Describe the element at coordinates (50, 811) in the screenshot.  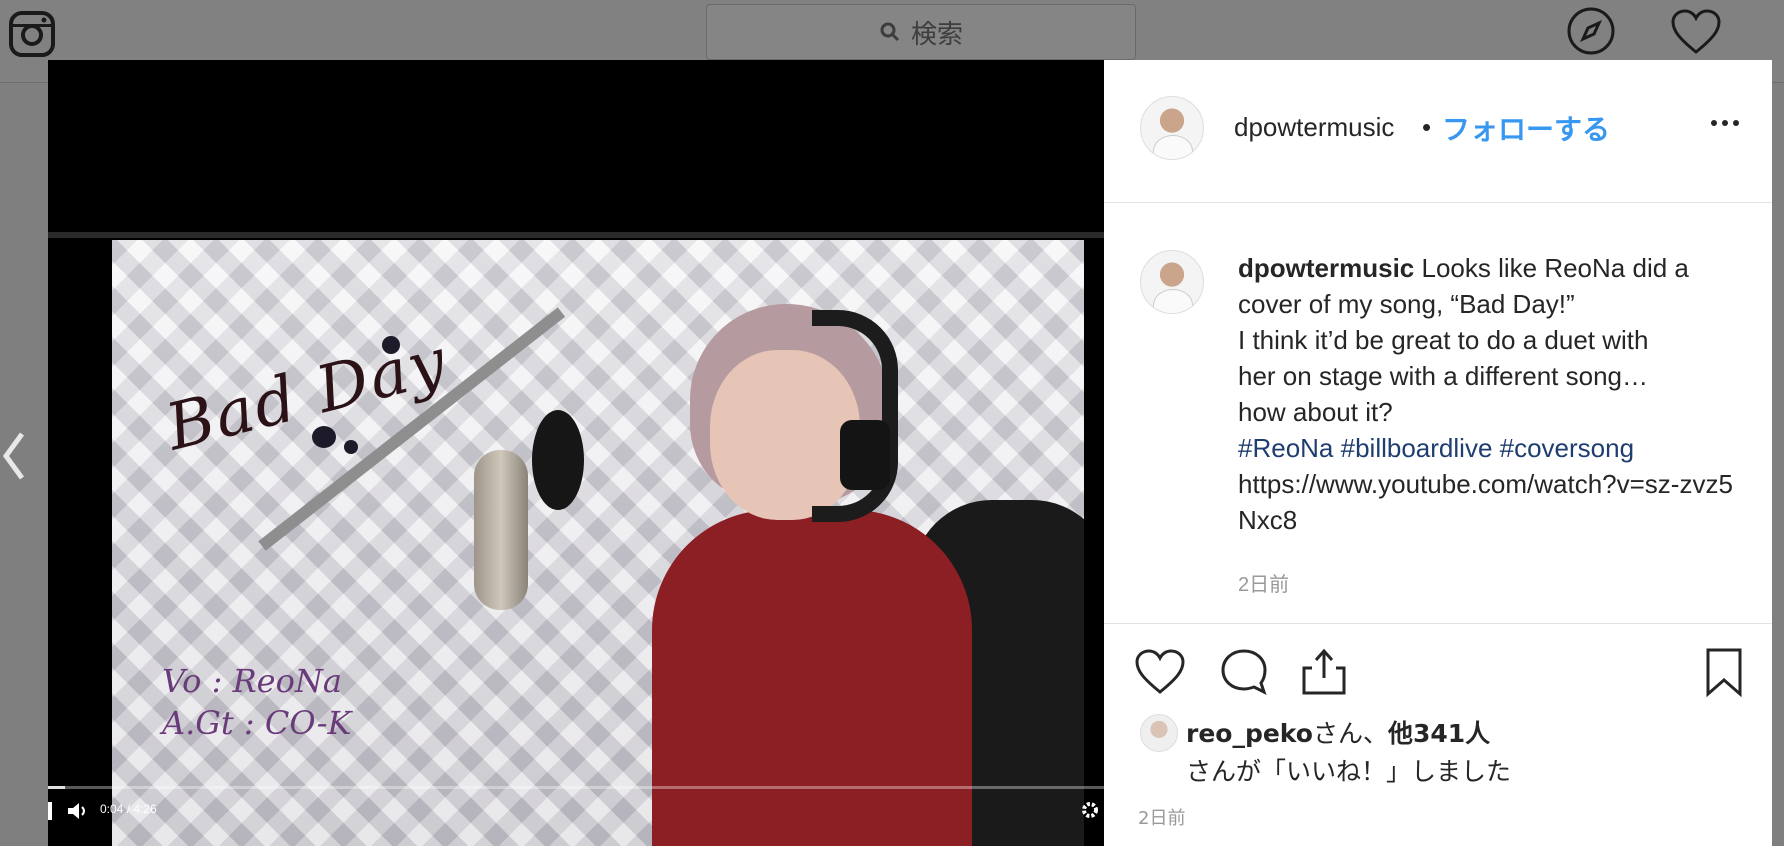
I see `pause-icon` at that location.